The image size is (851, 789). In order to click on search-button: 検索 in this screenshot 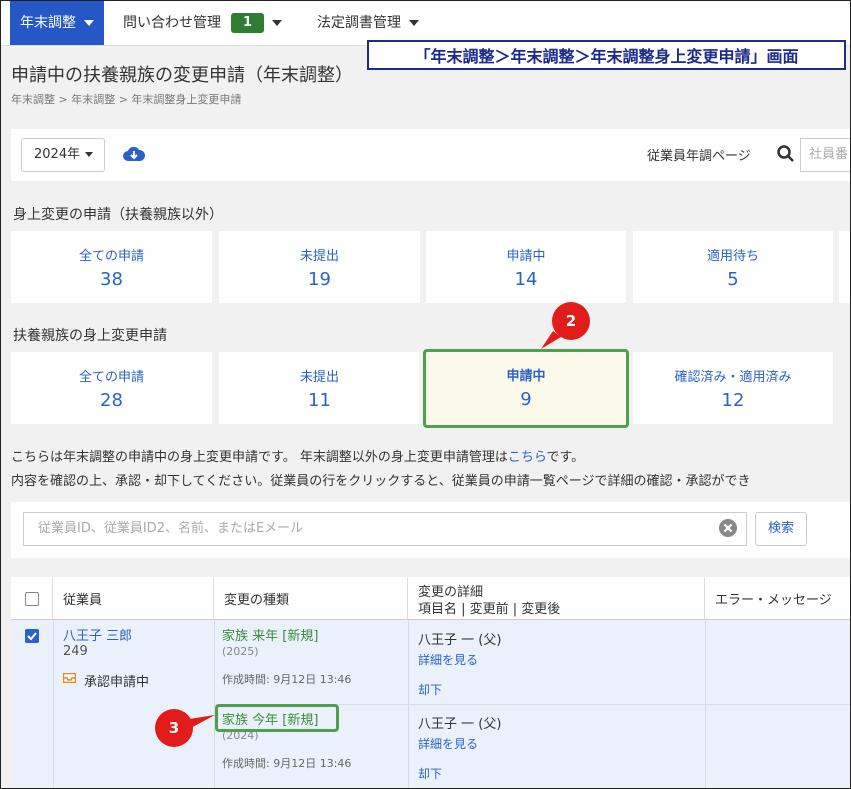, I will do `click(781, 529)`.